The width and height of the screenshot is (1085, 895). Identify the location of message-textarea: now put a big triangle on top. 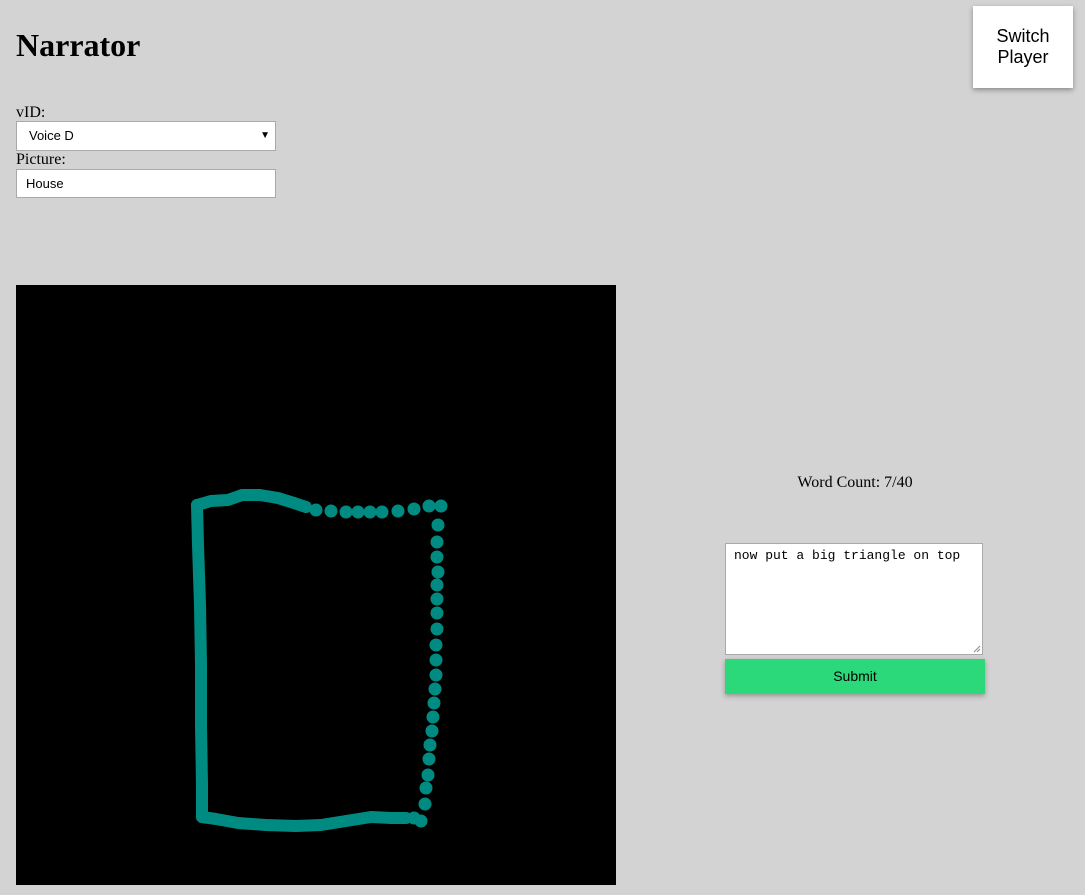
(854, 599).